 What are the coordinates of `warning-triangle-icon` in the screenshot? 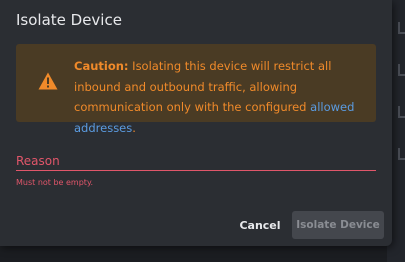 It's located at (48, 81).